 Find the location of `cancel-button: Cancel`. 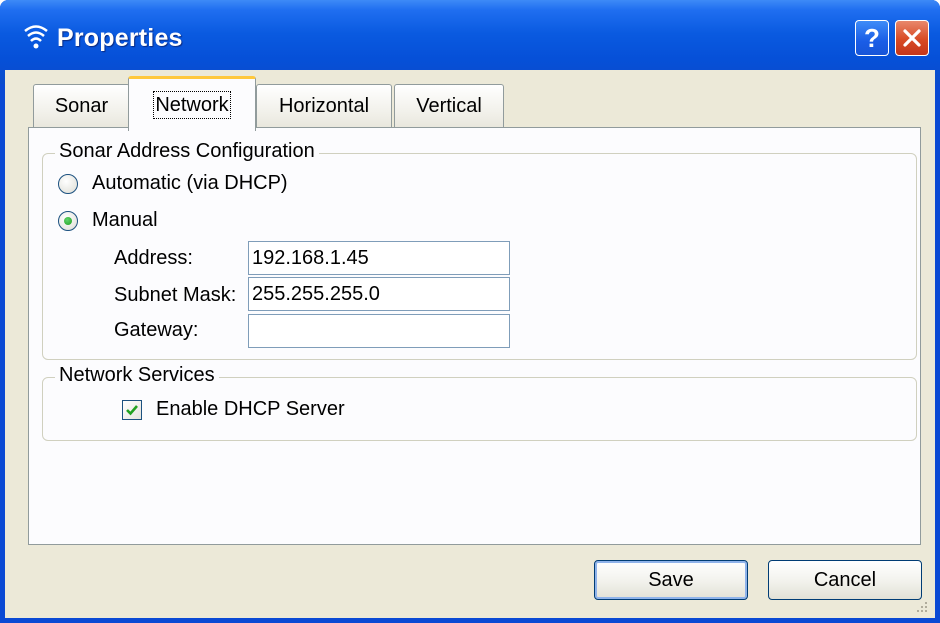

cancel-button: Cancel is located at coordinates (845, 580).